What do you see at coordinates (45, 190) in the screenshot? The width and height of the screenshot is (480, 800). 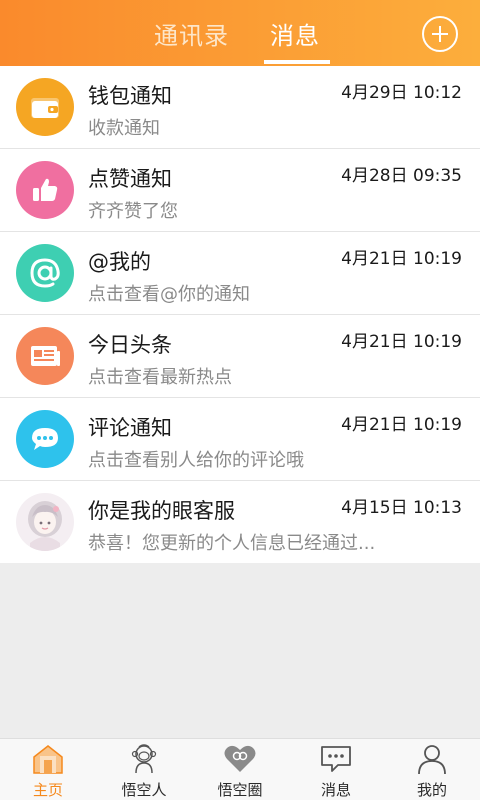 I see `thumbs-up-icon` at bounding box center [45, 190].